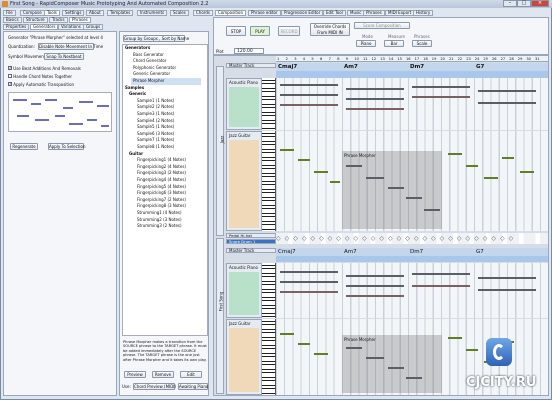 This screenshot has width=552, height=400. Describe the element at coordinates (191, 374) in the screenshot. I see `edit-button: Edit` at that location.